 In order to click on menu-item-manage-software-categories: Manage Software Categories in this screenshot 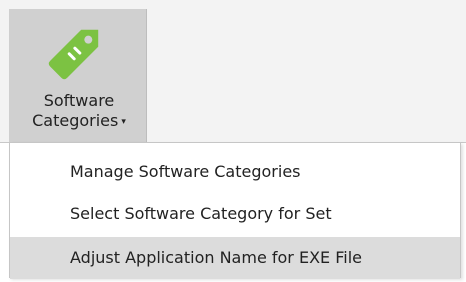, I will do `click(235, 172)`.